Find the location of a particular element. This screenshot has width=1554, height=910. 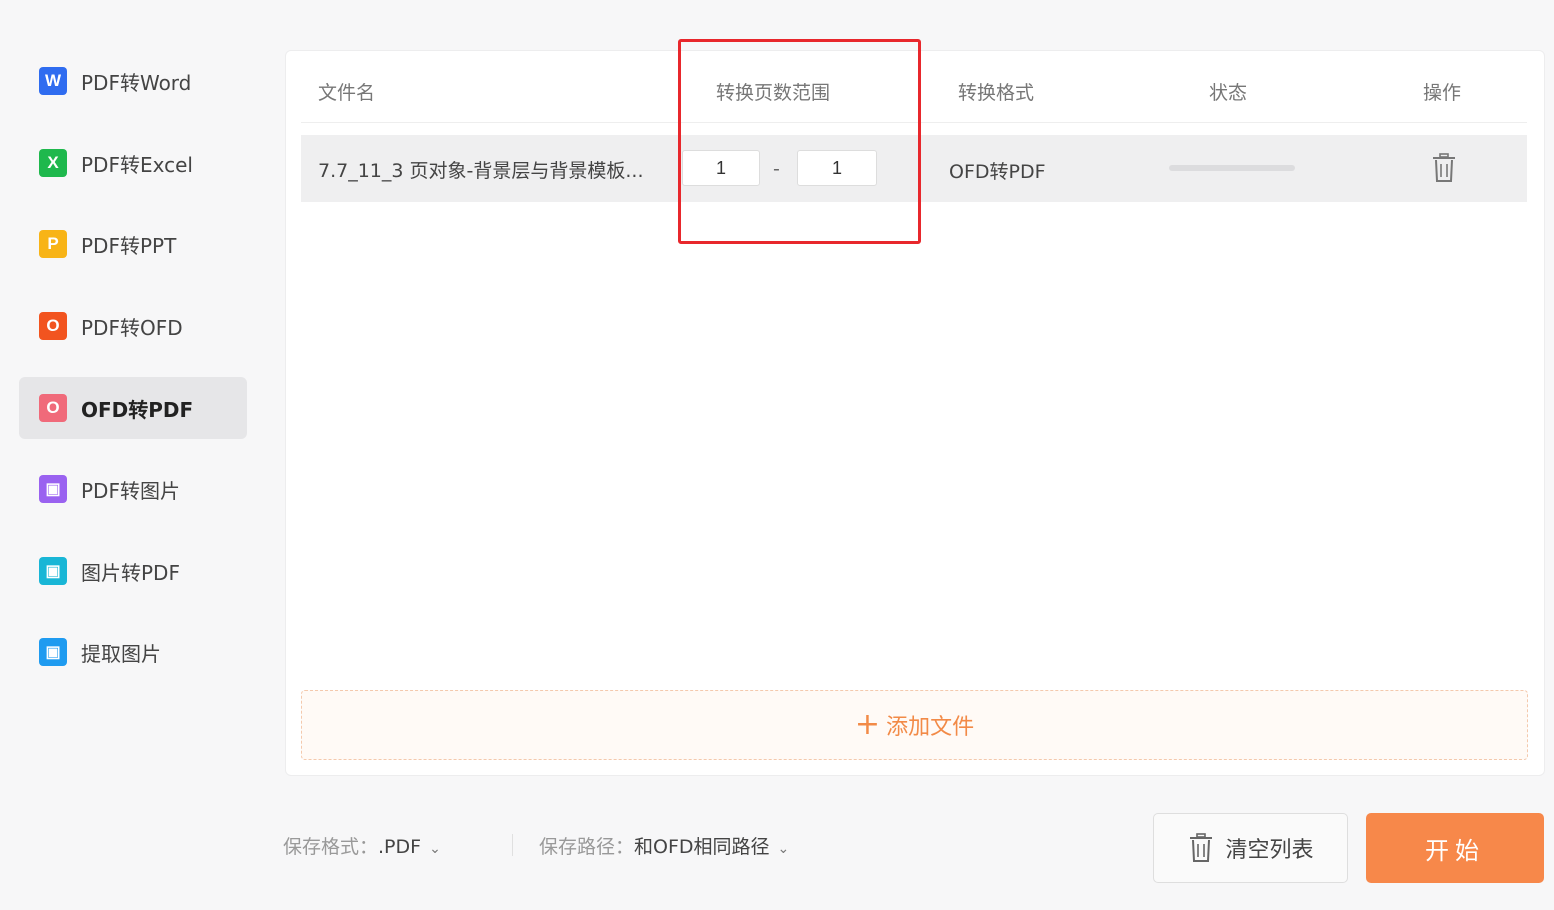

save-path-selector: 保存路径：和OFD相同路径 ⌄ is located at coordinates (664, 845).